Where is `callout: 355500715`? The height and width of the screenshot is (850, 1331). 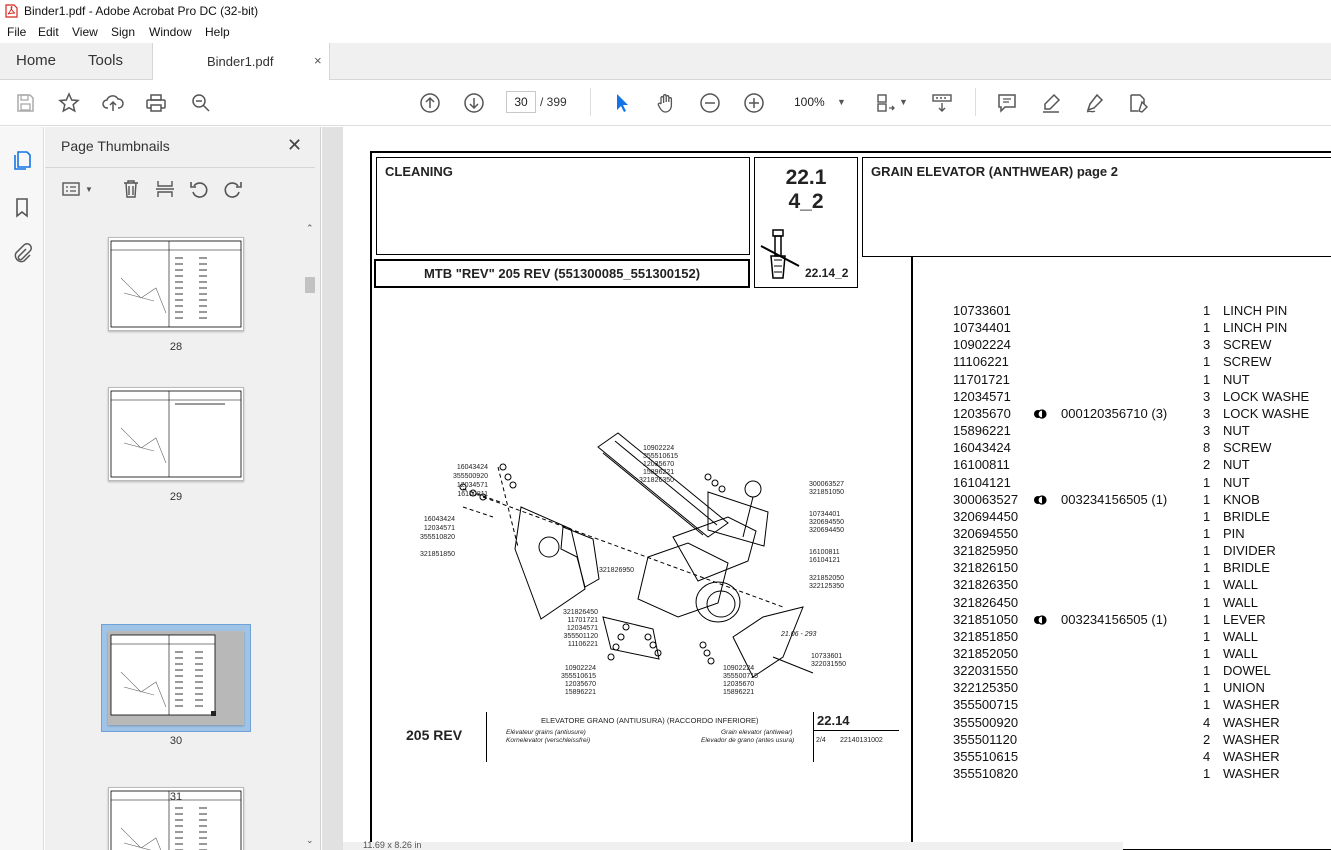 callout: 355500715 is located at coordinates (741, 676).